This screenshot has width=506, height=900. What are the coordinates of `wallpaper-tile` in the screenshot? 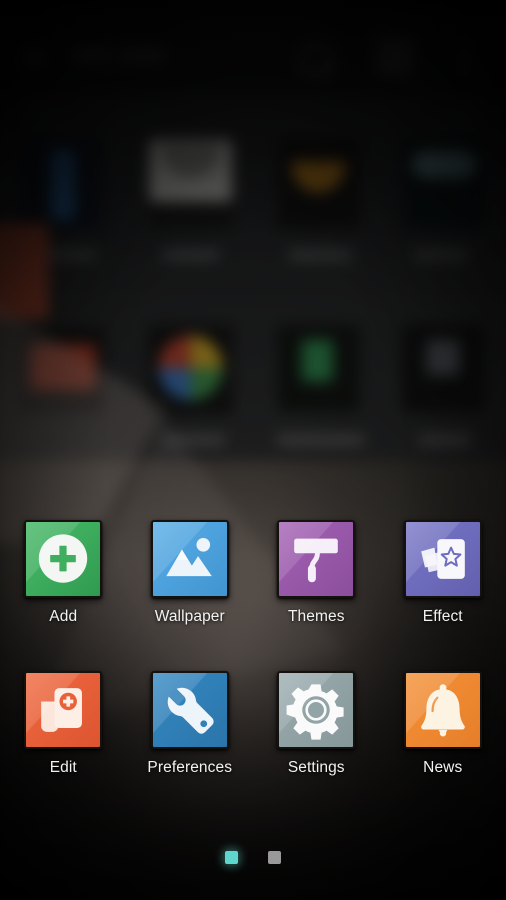 It's located at (189, 559).